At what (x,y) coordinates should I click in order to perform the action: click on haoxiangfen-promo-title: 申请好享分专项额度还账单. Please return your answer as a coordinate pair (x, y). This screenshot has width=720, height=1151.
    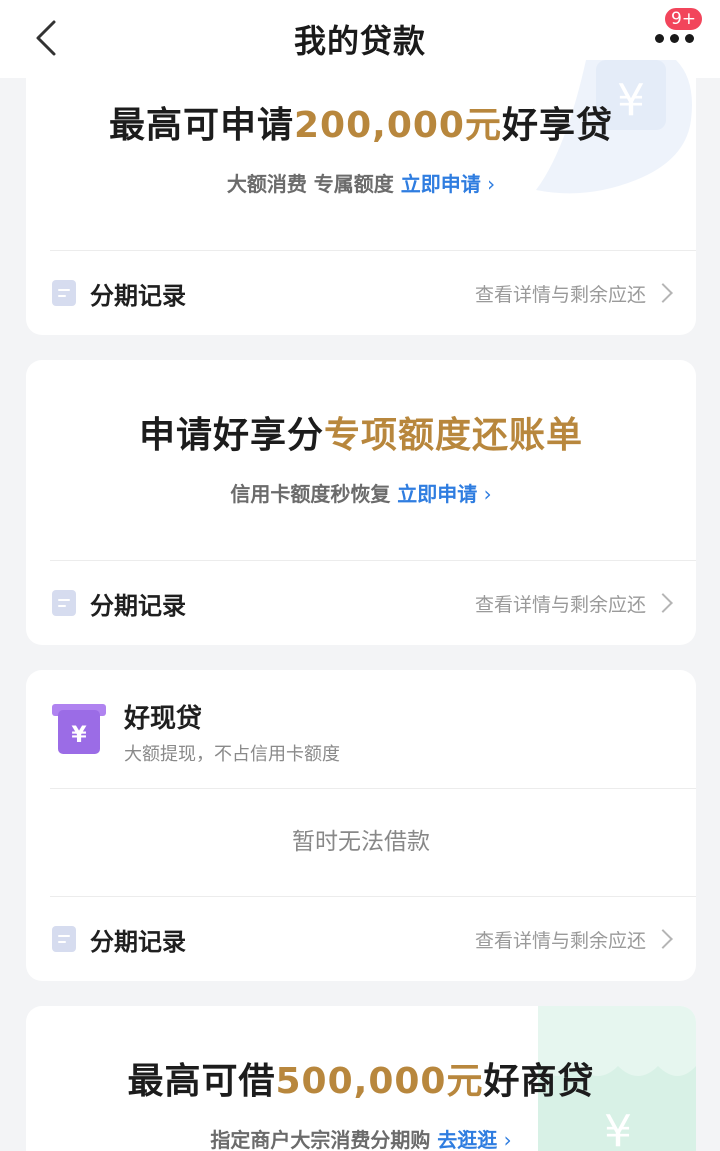
    Looking at the image, I should click on (361, 432).